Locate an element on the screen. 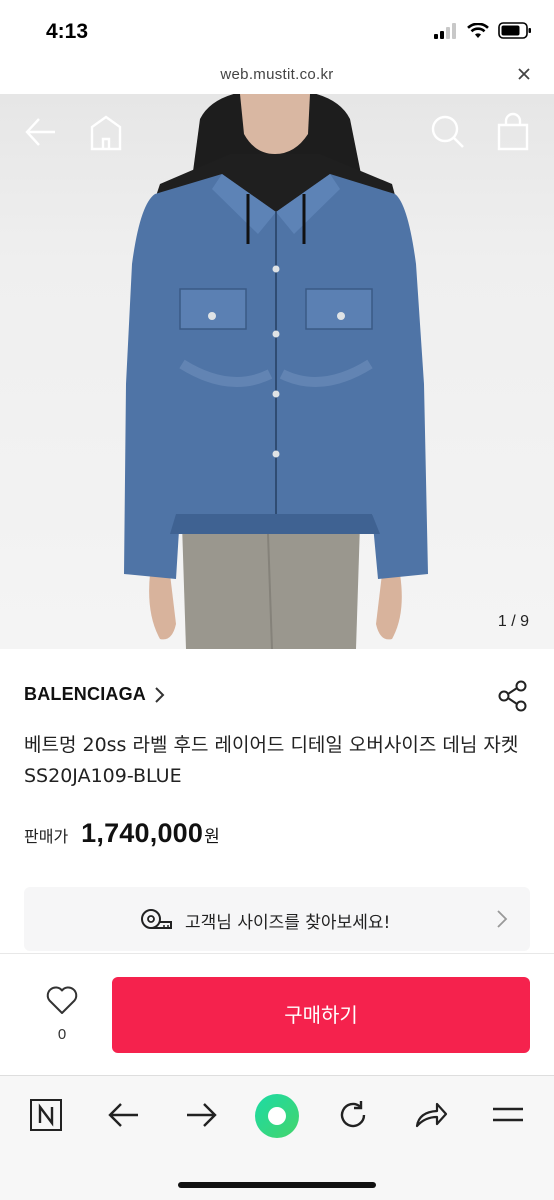  heart-icon is located at coordinates (62, 1000).